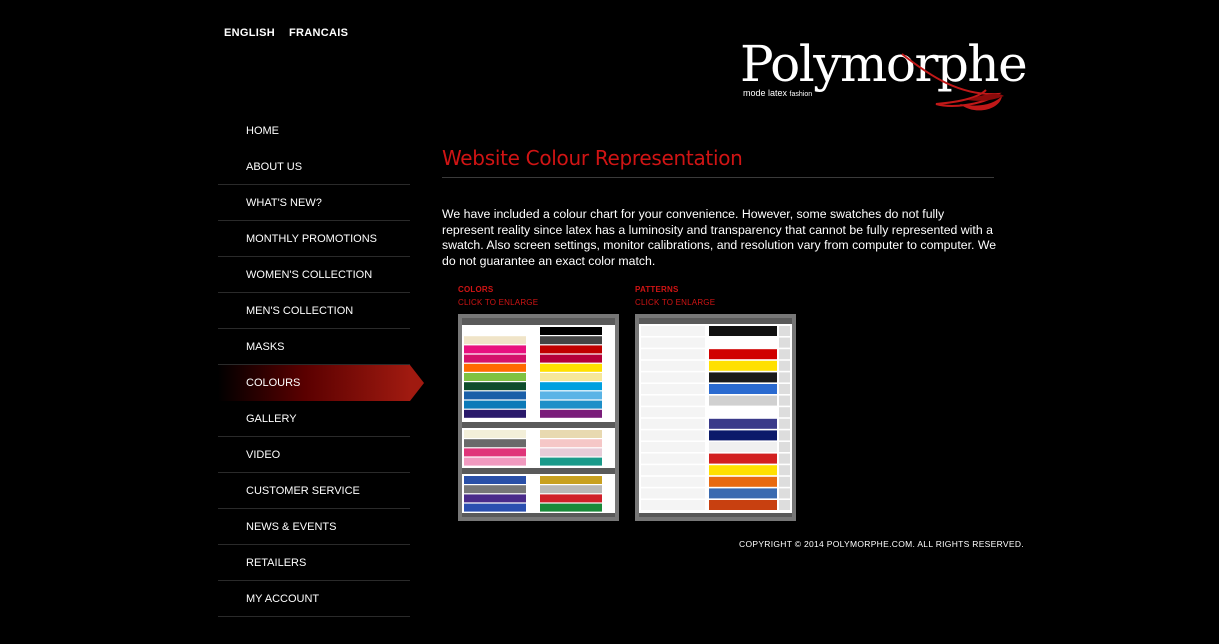 The height and width of the screenshot is (644, 1219). What do you see at coordinates (657, 289) in the screenshot?
I see `patterns-label: PATTERNS` at bounding box center [657, 289].